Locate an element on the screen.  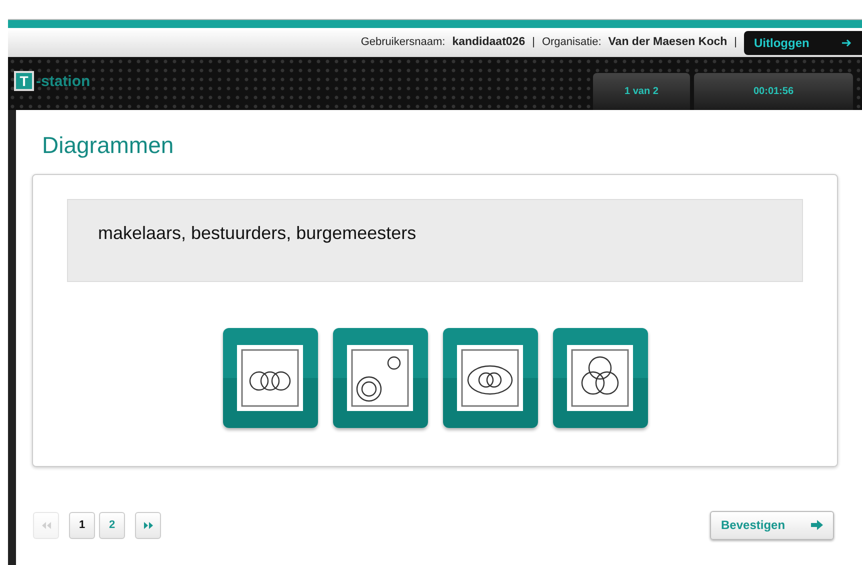
logout-button: Uitloggen is located at coordinates (803, 42).